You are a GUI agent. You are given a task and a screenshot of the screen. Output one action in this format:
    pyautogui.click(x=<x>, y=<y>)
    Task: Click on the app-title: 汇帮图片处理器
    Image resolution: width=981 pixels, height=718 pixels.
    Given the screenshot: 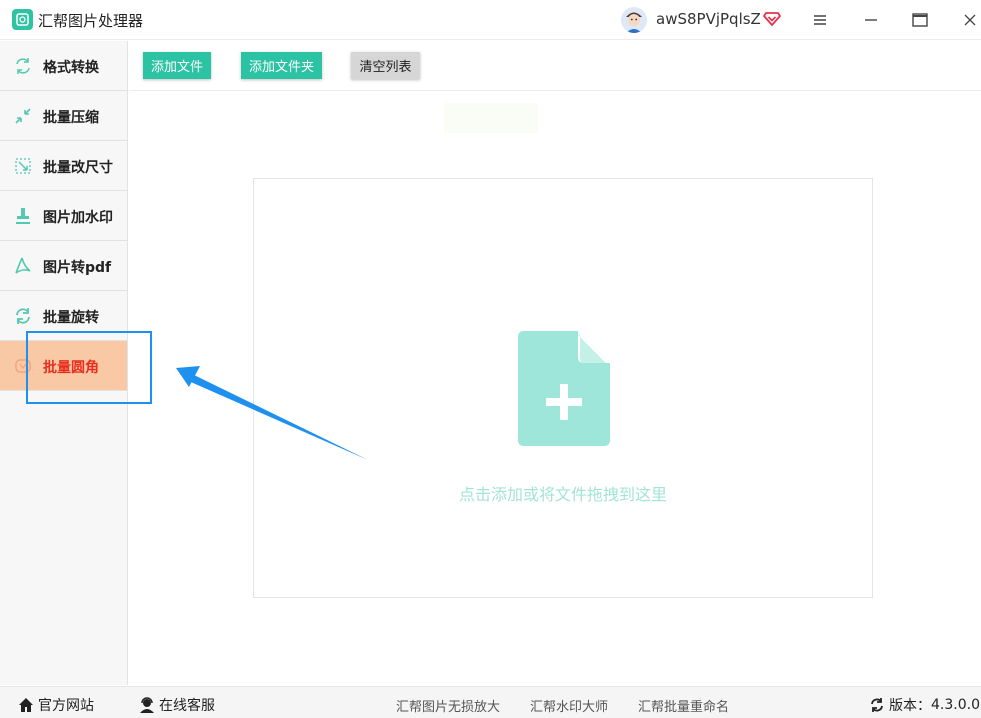 What is the action you would take?
    pyautogui.click(x=91, y=21)
    